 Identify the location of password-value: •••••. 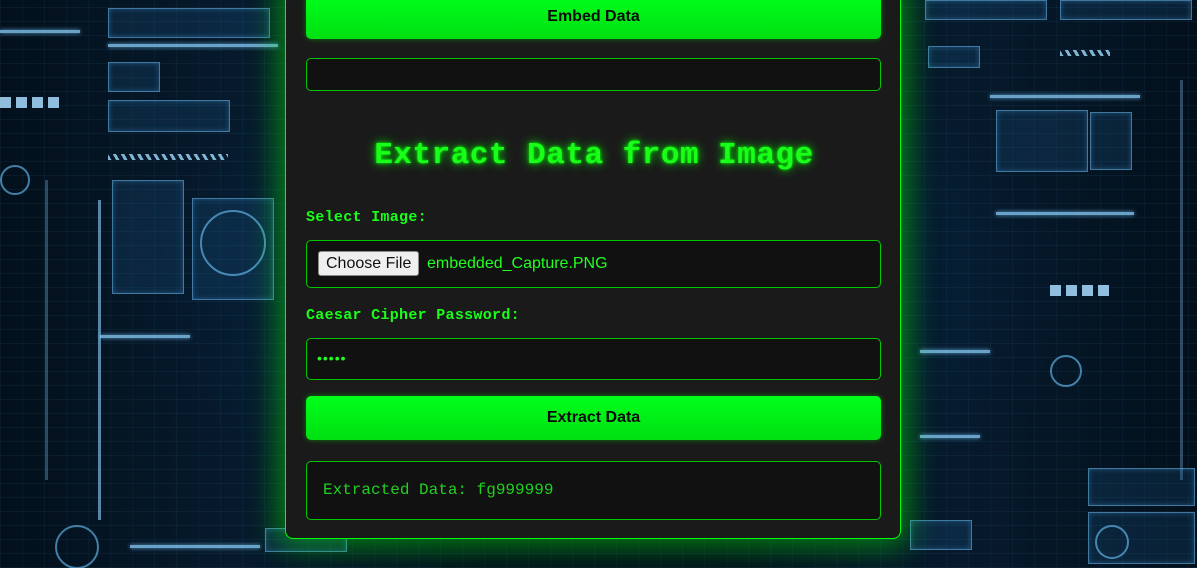
(332, 358).